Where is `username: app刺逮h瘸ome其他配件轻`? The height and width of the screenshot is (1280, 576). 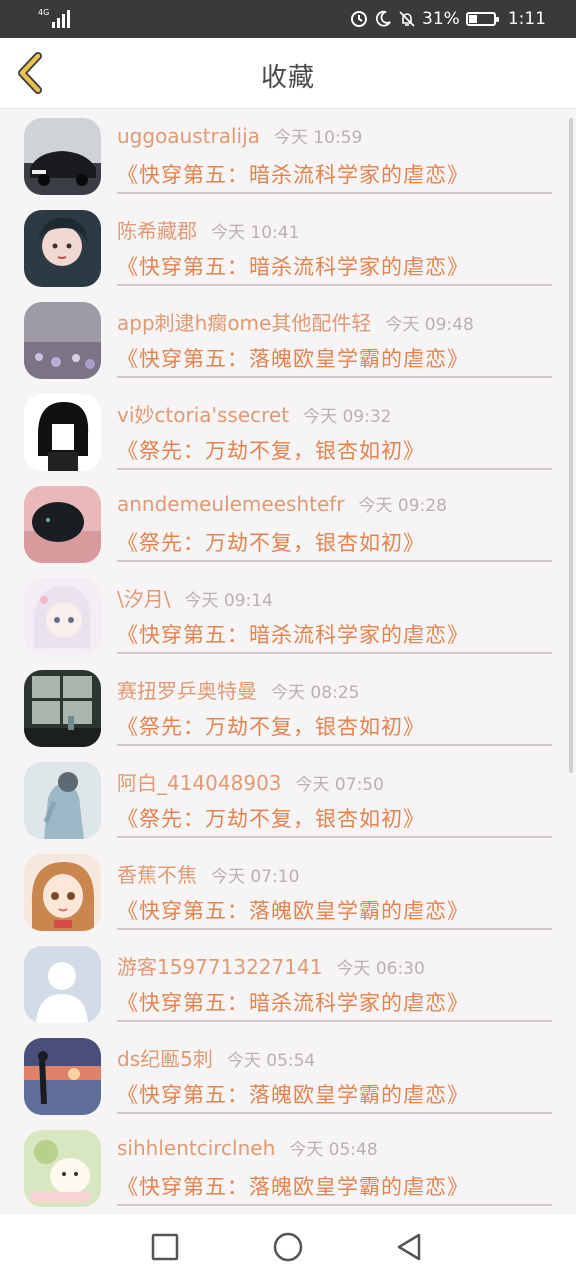 username: app刺逮h瘸ome其他配件轻 is located at coordinates (244, 323).